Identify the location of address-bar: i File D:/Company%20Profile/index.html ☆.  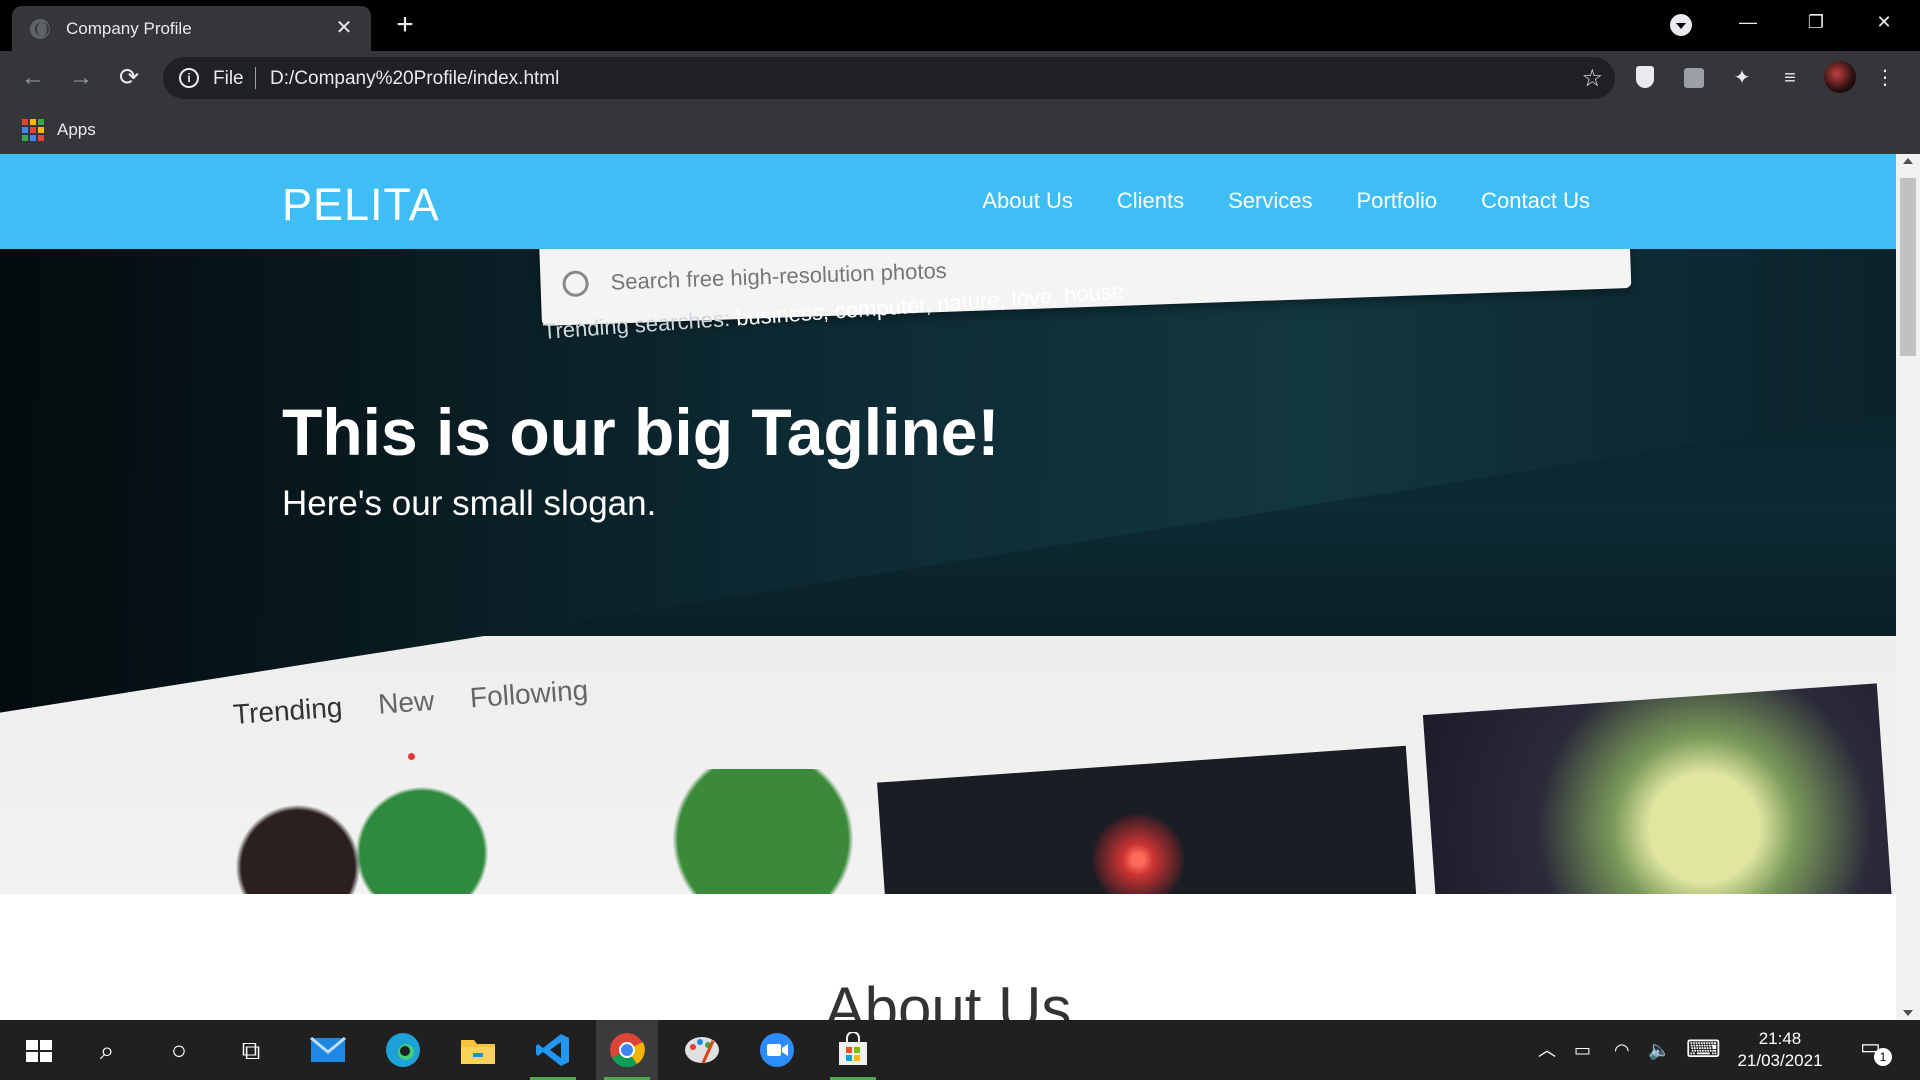
(889, 78).